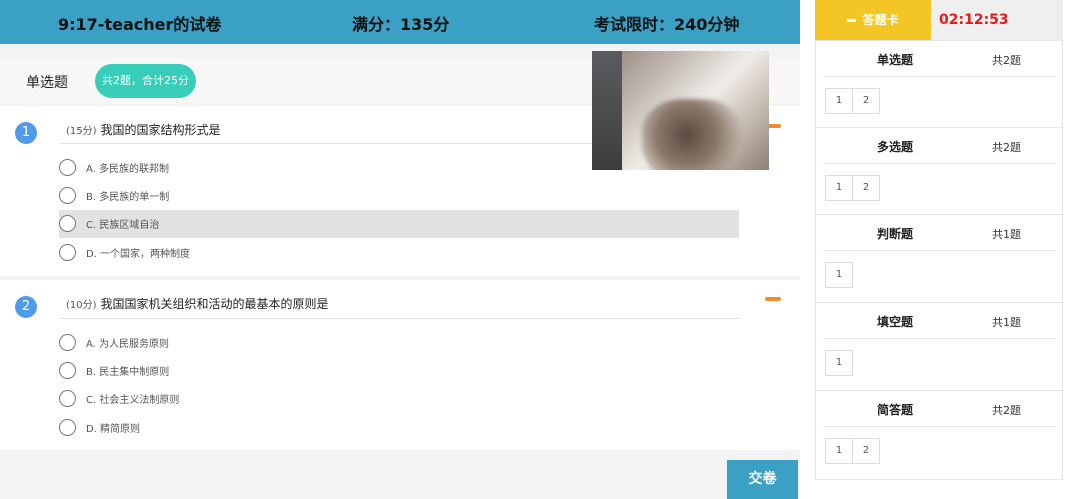 This screenshot has height=499, width=1072. Describe the element at coordinates (939, 258) in the screenshot. I see `answer-card-category: 判断题 共1题 1` at that location.